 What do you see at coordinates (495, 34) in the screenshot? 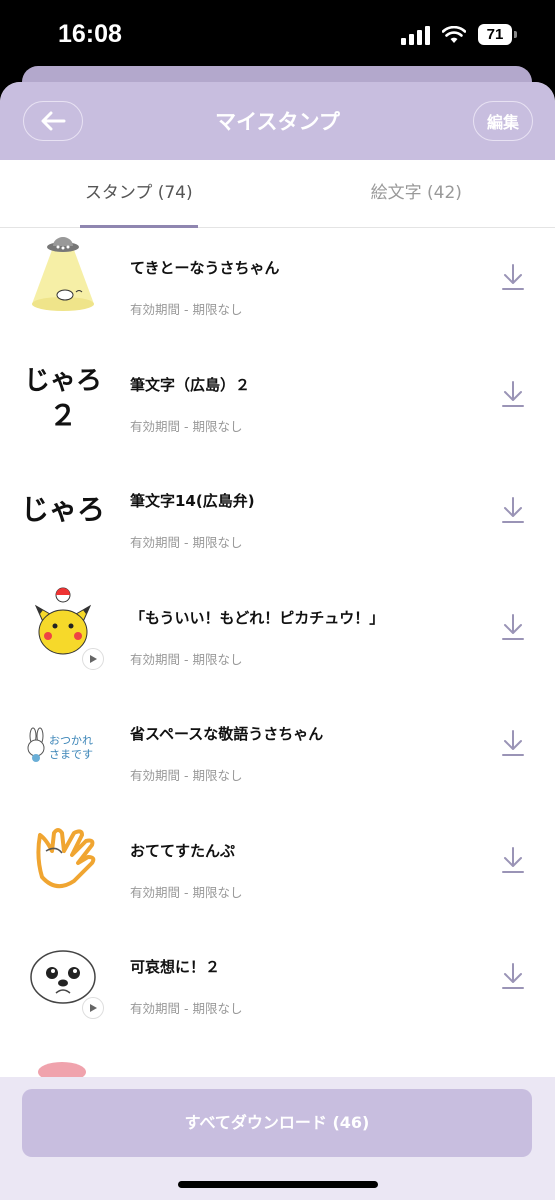
I see `battery-level: 71` at bounding box center [495, 34].